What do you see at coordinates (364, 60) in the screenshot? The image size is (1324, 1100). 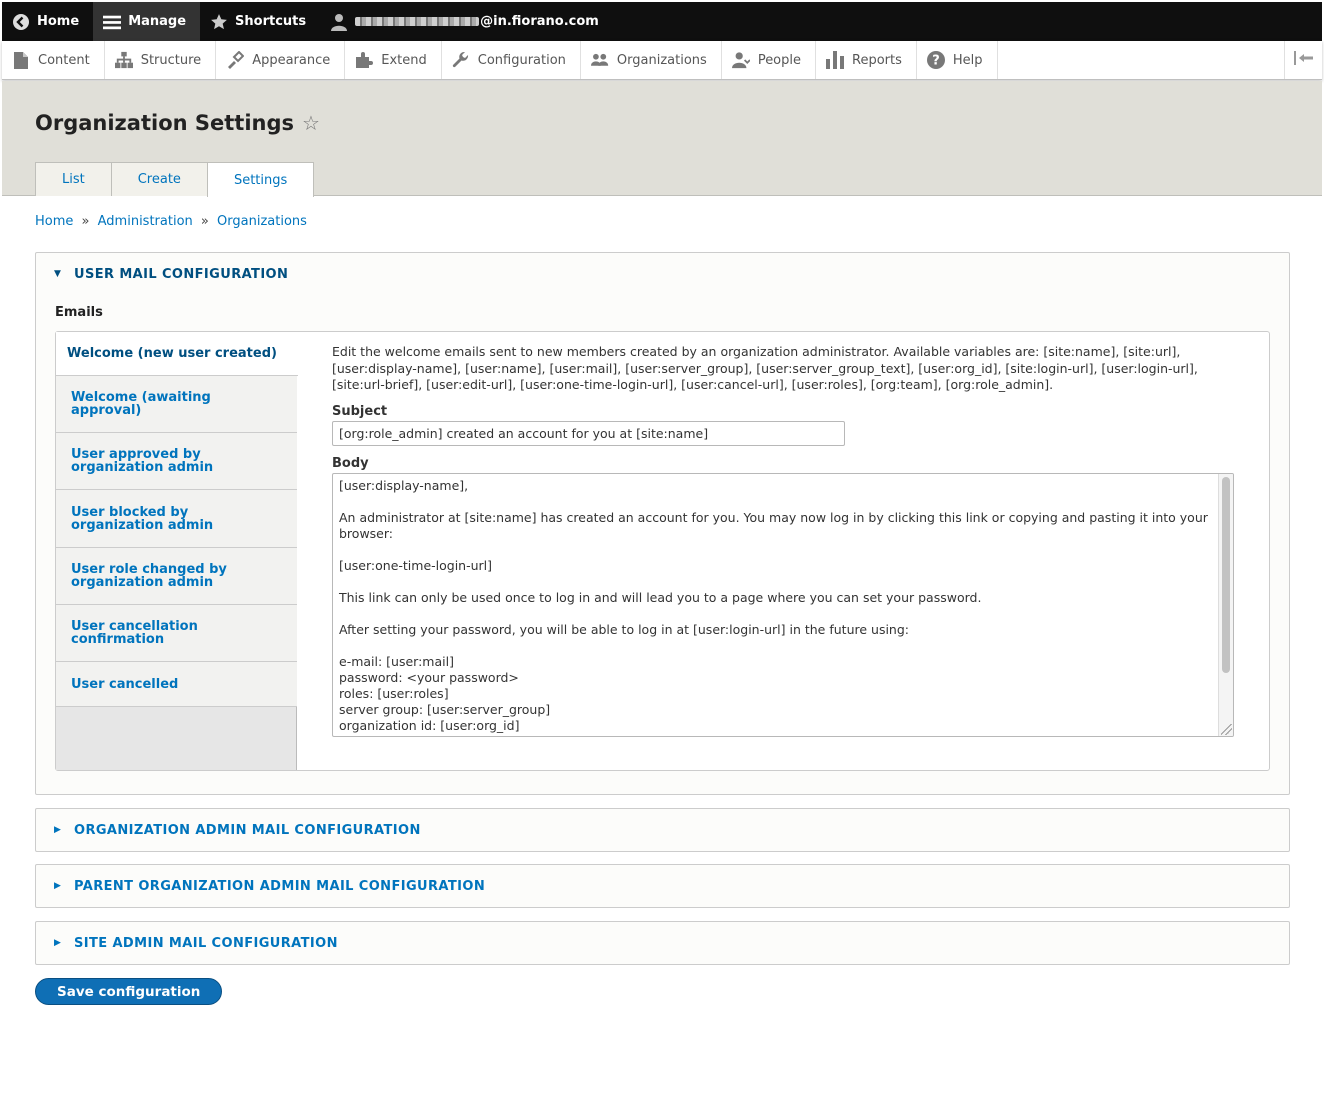 I see `puzzle-icon` at bounding box center [364, 60].